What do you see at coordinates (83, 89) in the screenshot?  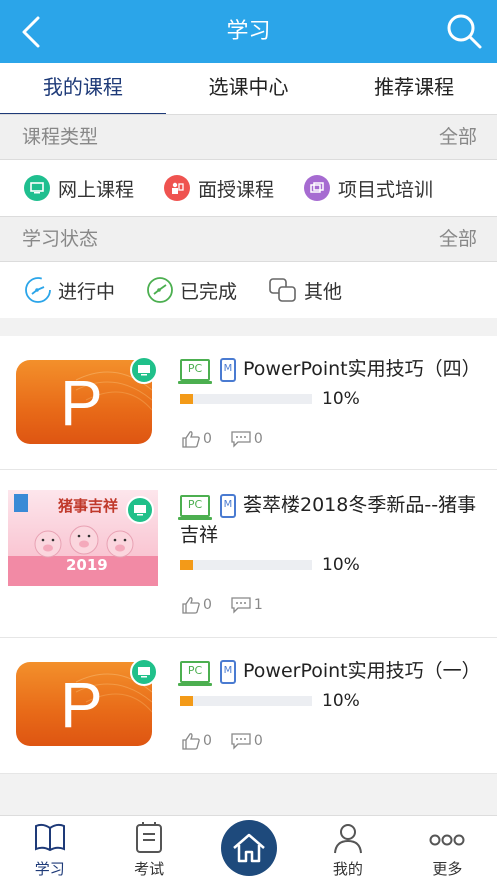 I see `tab-my-courses: 我的课程` at bounding box center [83, 89].